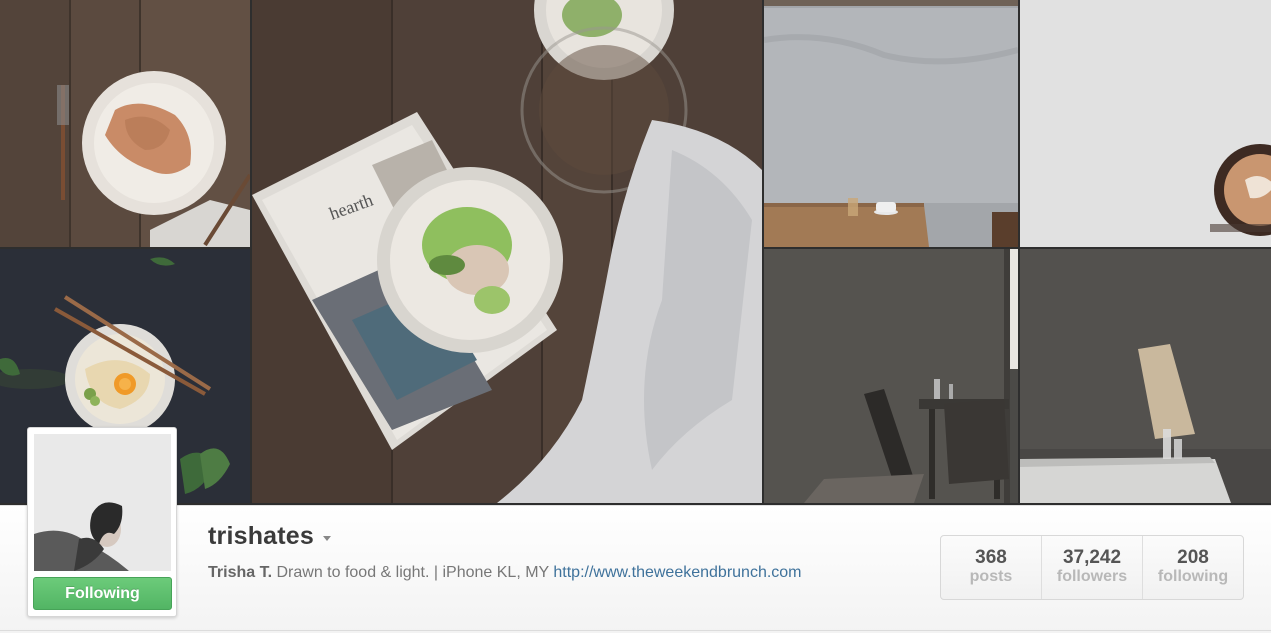  Describe the element at coordinates (102, 502) in the screenshot. I see `avatar` at that location.